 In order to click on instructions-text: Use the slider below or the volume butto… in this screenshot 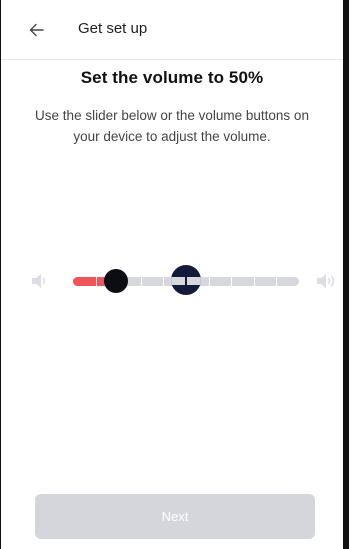, I will do `click(172, 126)`.